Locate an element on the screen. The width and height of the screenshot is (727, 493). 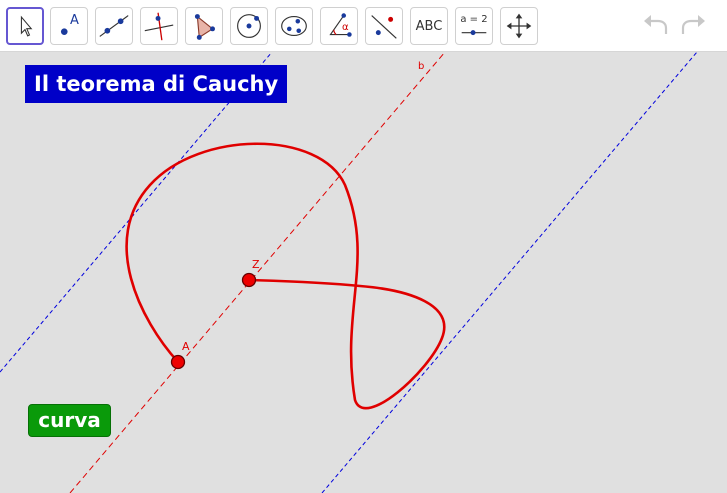
line-tool-button is located at coordinates (114, 26).